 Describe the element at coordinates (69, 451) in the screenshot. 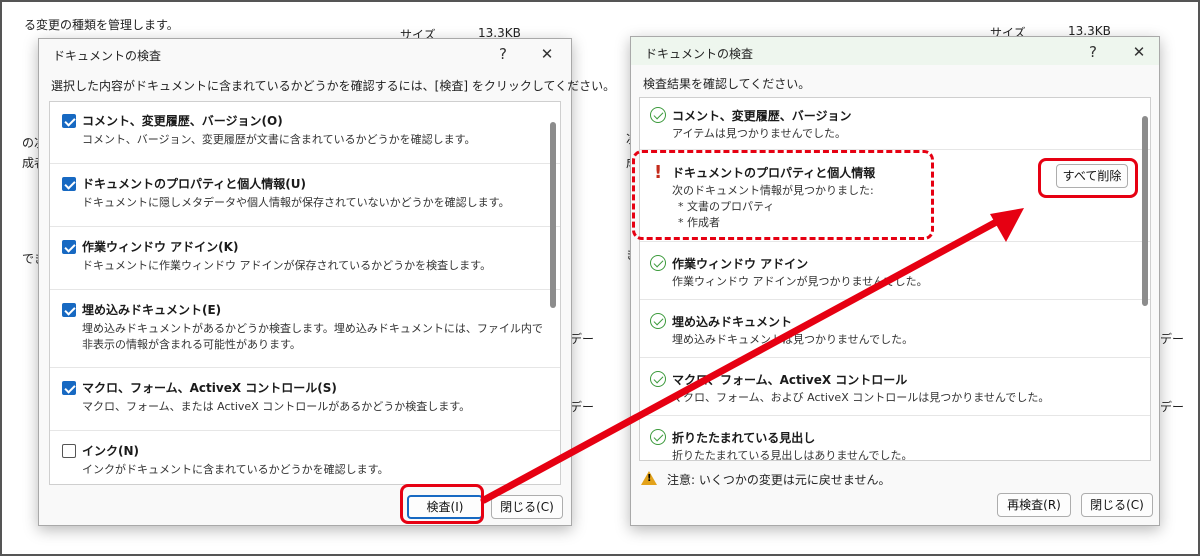

I see `checkbox-ink` at that location.